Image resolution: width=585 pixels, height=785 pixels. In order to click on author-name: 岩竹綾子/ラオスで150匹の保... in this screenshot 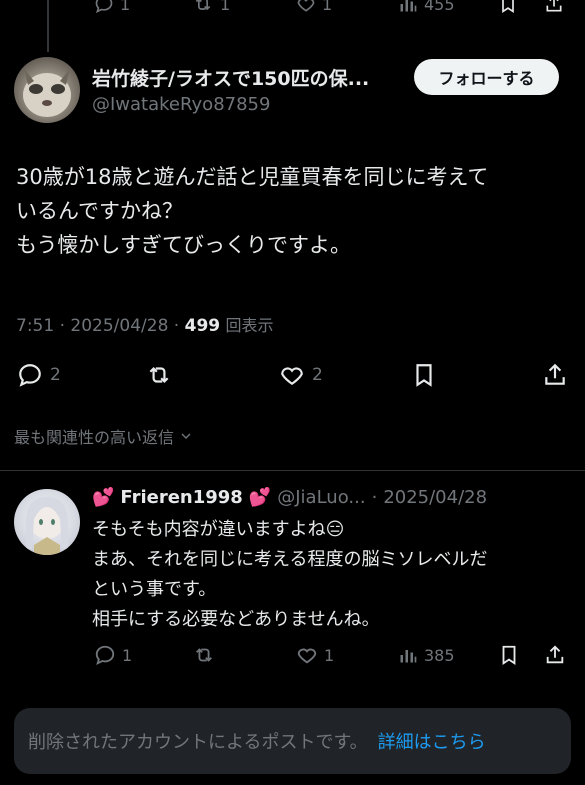, I will do `click(230, 77)`.